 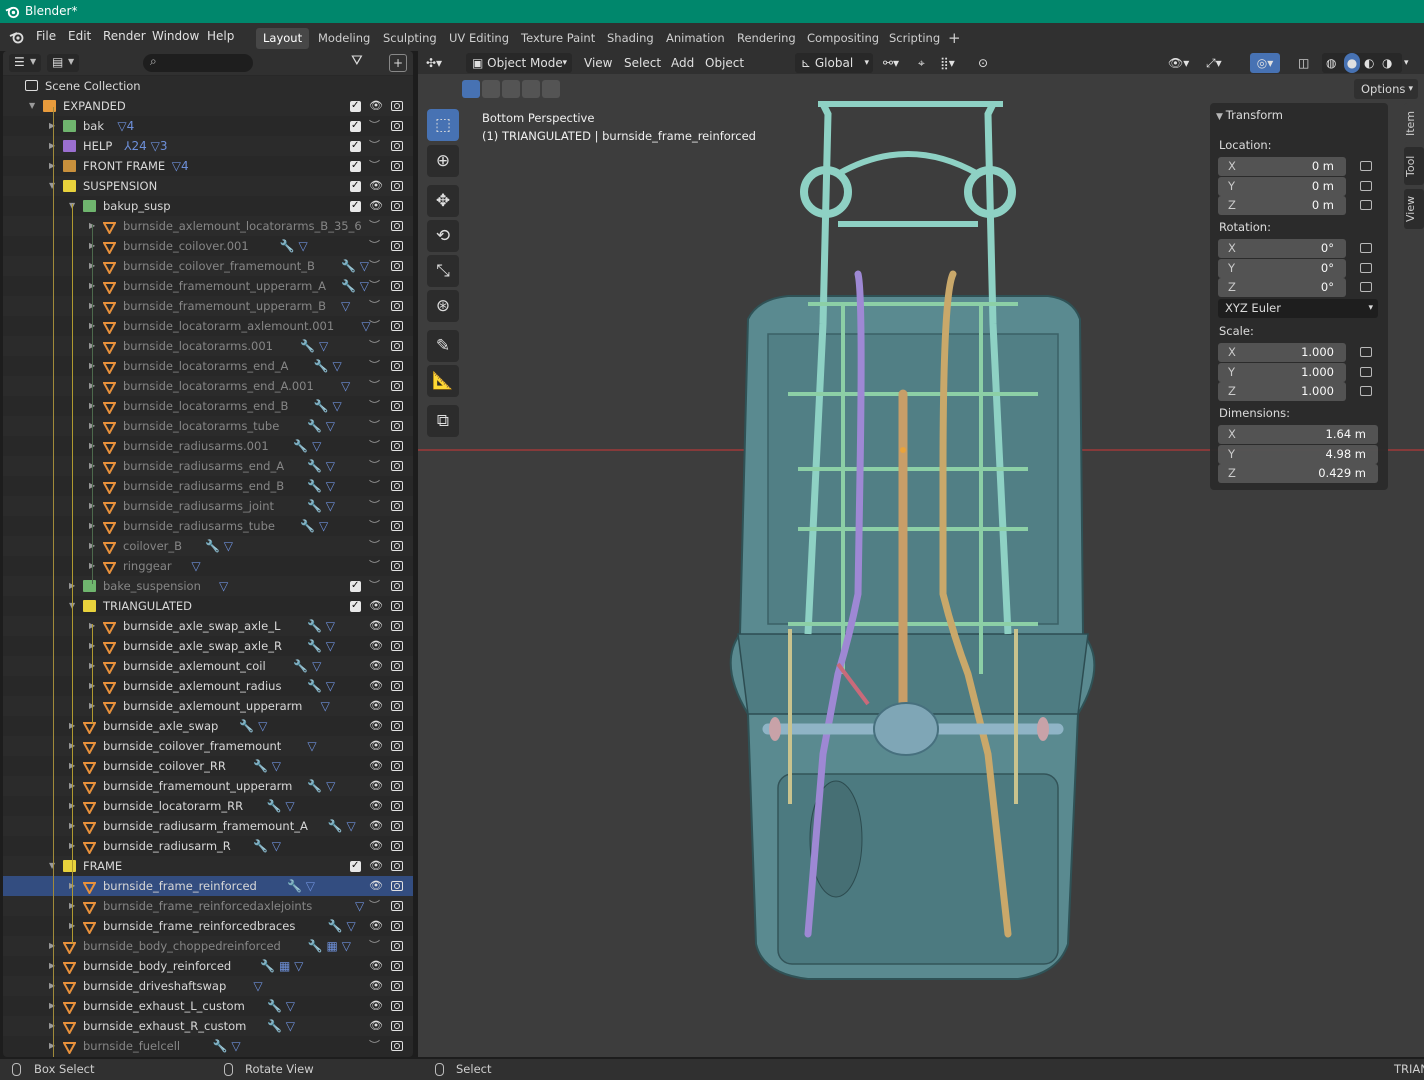 I want to click on workspace-tab-texture-paint: Texture Paint, so click(x=558, y=38).